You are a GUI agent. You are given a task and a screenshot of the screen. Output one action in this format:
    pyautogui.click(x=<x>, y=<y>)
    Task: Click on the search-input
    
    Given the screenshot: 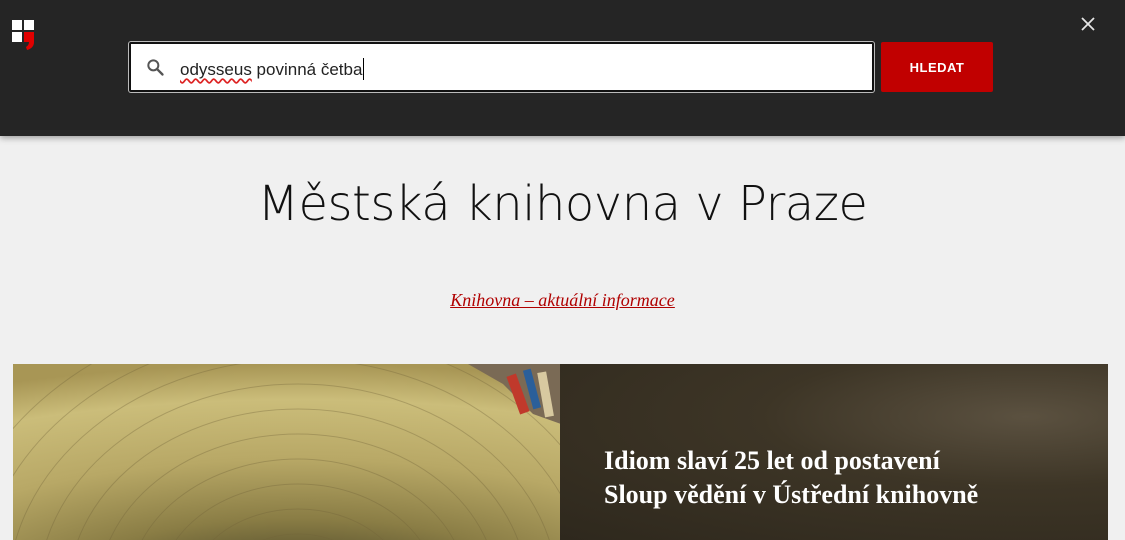 What is the action you would take?
    pyautogui.click(x=519, y=67)
    